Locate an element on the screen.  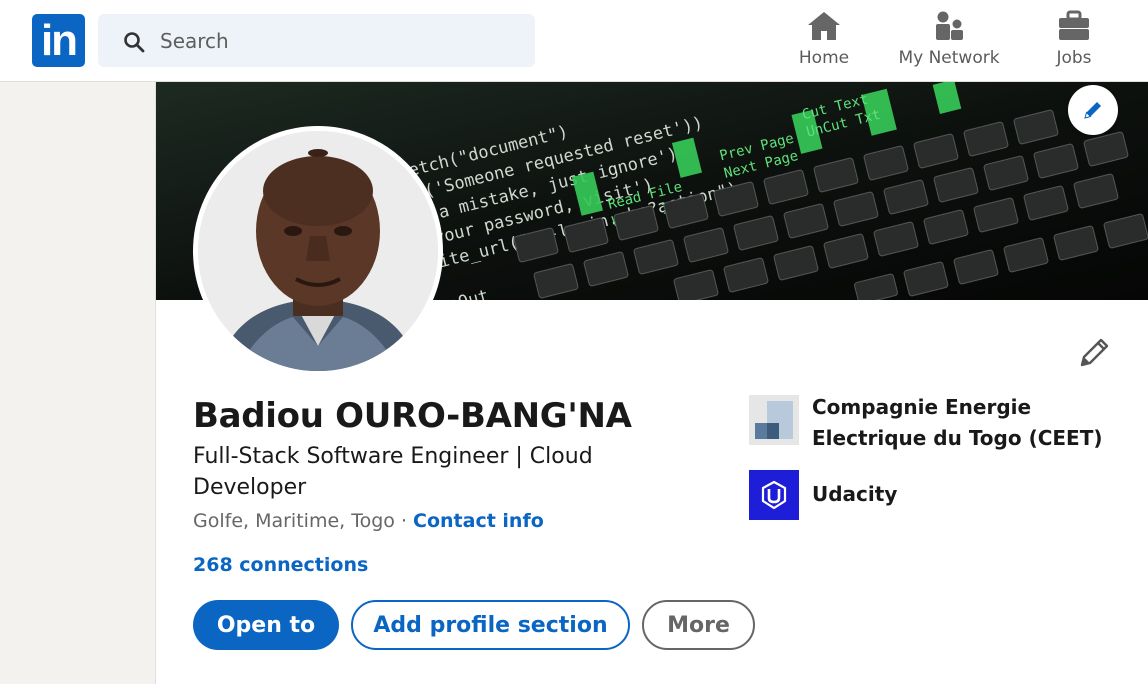
search-bar is located at coordinates (316, 40).